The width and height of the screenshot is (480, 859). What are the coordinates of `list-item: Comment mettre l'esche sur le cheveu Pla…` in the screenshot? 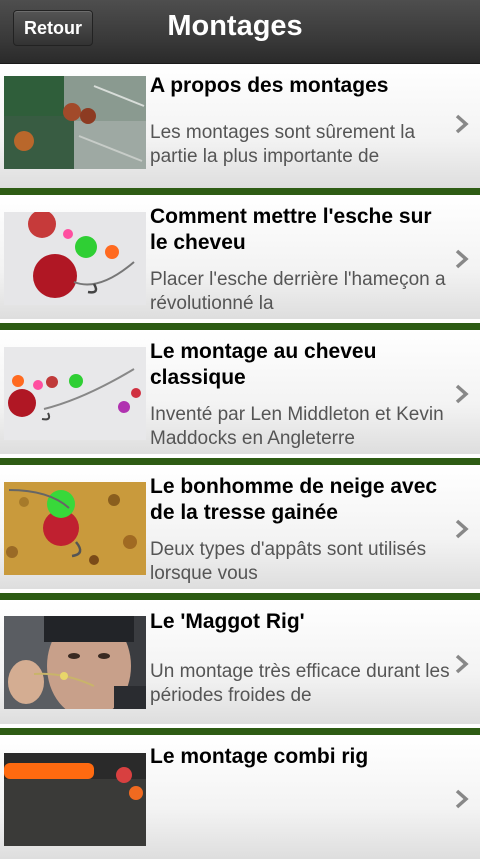 It's located at (240, 257).